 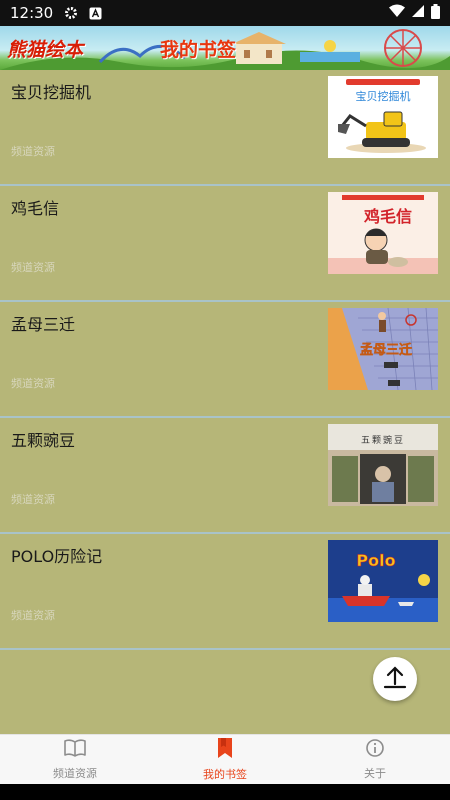 What do you see at coordinates (383, 581) in the screenshot?
I see `boat-cover-image: Polo` at bounding box center [383, 581].